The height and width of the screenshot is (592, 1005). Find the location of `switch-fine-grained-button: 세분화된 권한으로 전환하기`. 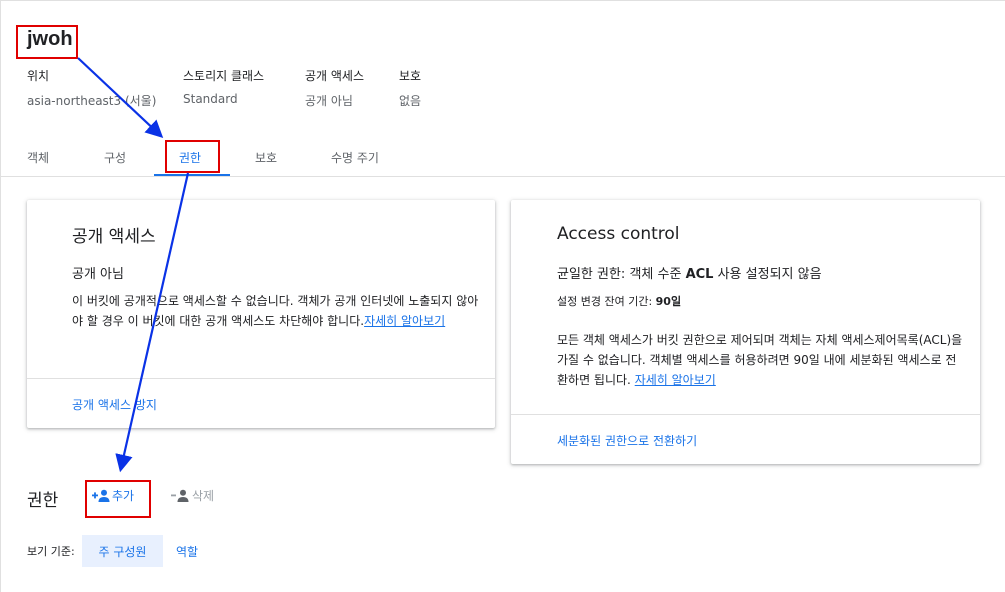

switch-fine-grained-button: 세분화된 권한으로 전환하기 is located at coordinates (627, 440).